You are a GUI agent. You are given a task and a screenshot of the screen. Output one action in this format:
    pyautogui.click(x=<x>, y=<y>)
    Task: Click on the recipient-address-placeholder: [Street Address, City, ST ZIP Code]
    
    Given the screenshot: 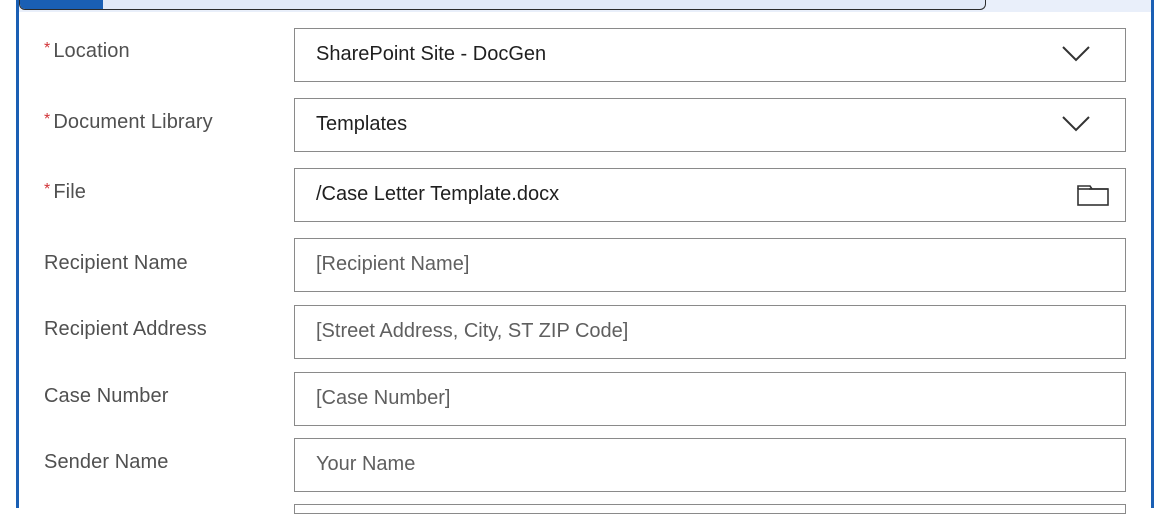 What is the action you would take?
    pyautogui.click(x=472, y=331)
    